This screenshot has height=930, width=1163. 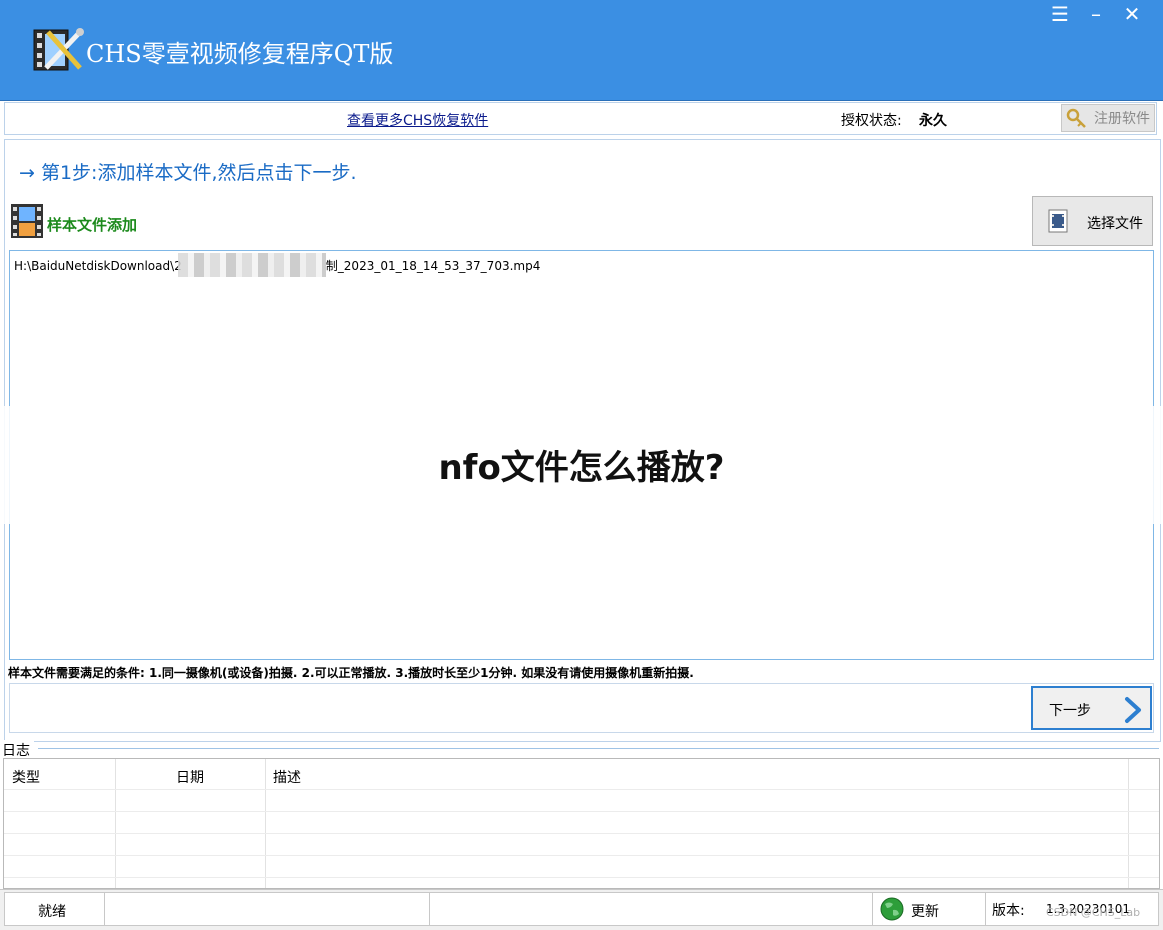 What do you see at coordinates (892, 909) in the screenshot?
I see `globe-icon` at bounding box center [892, 909].